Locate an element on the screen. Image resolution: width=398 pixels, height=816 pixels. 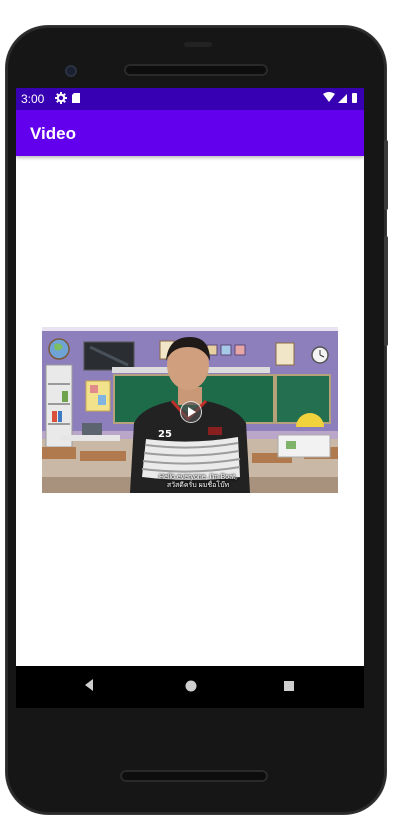
nav-home-button is located at coordinates (191, 688).